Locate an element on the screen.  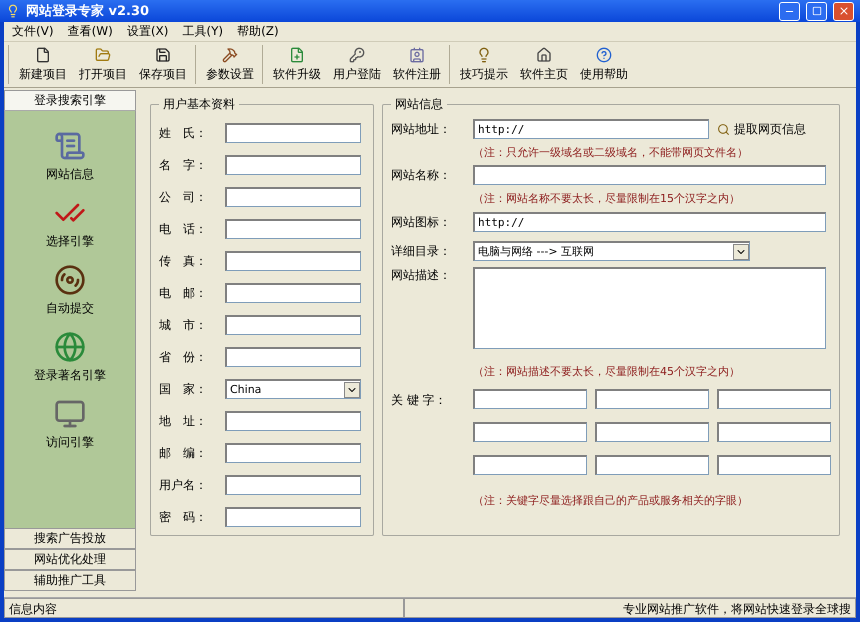
sidebar-section-tab: 登录搜索引擎 is located at coordinates (70, 100).